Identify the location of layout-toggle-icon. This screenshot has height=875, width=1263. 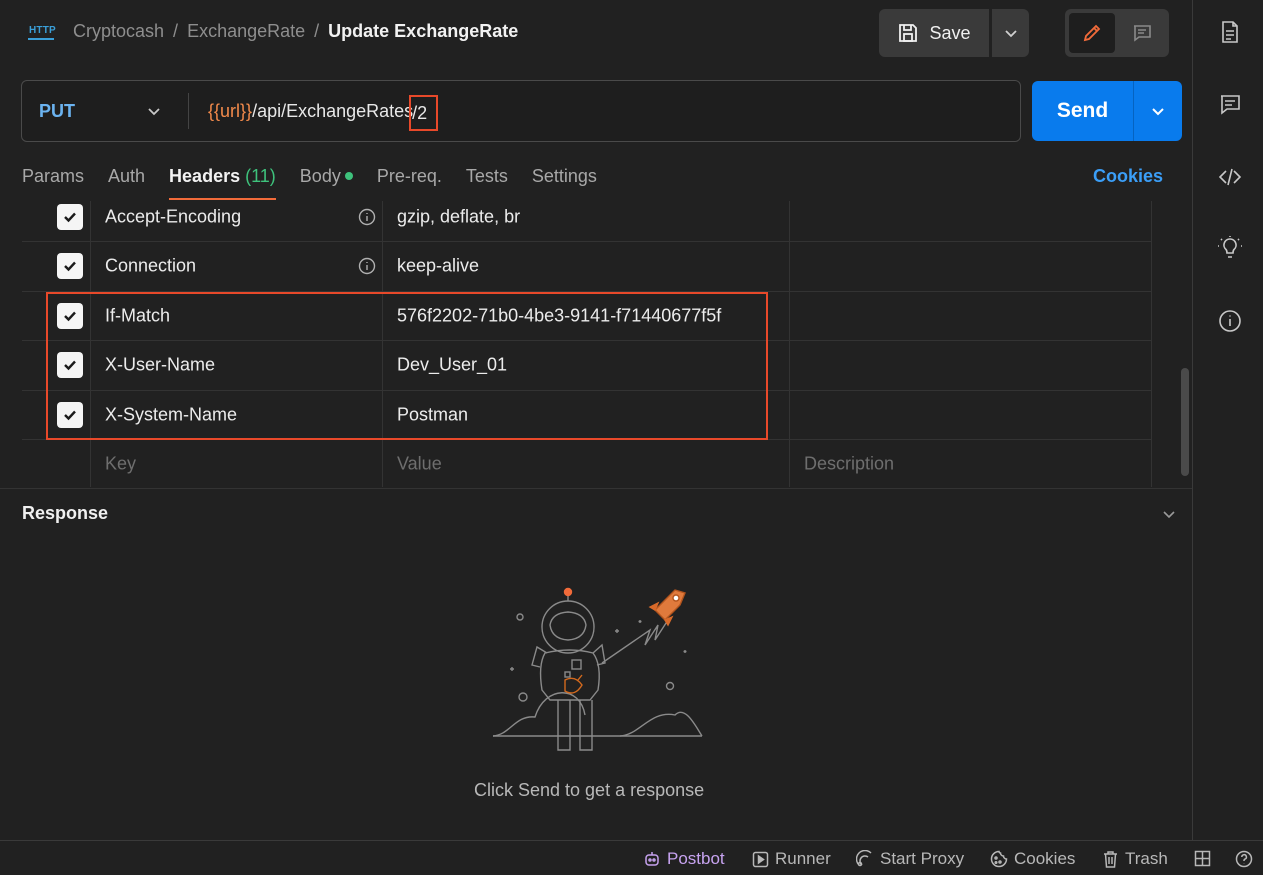
(1202, 858).